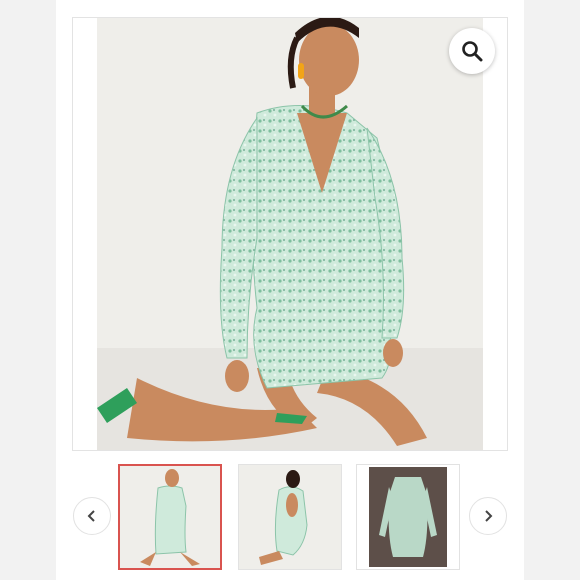  I want to click on chevron-left-icon, so click(91, 516).